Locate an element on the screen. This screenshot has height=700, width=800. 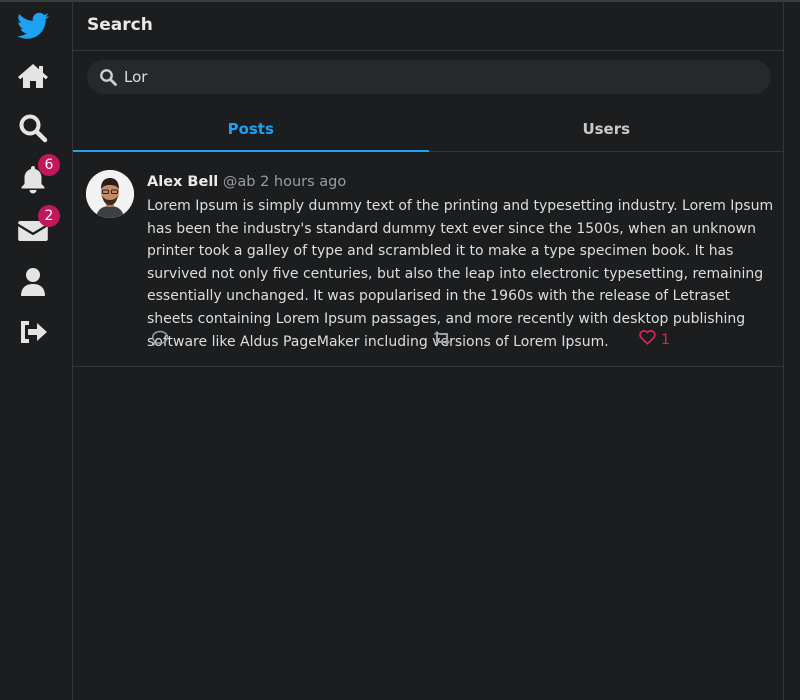
tabs: Posts Users is located at coordinates (428, 129).